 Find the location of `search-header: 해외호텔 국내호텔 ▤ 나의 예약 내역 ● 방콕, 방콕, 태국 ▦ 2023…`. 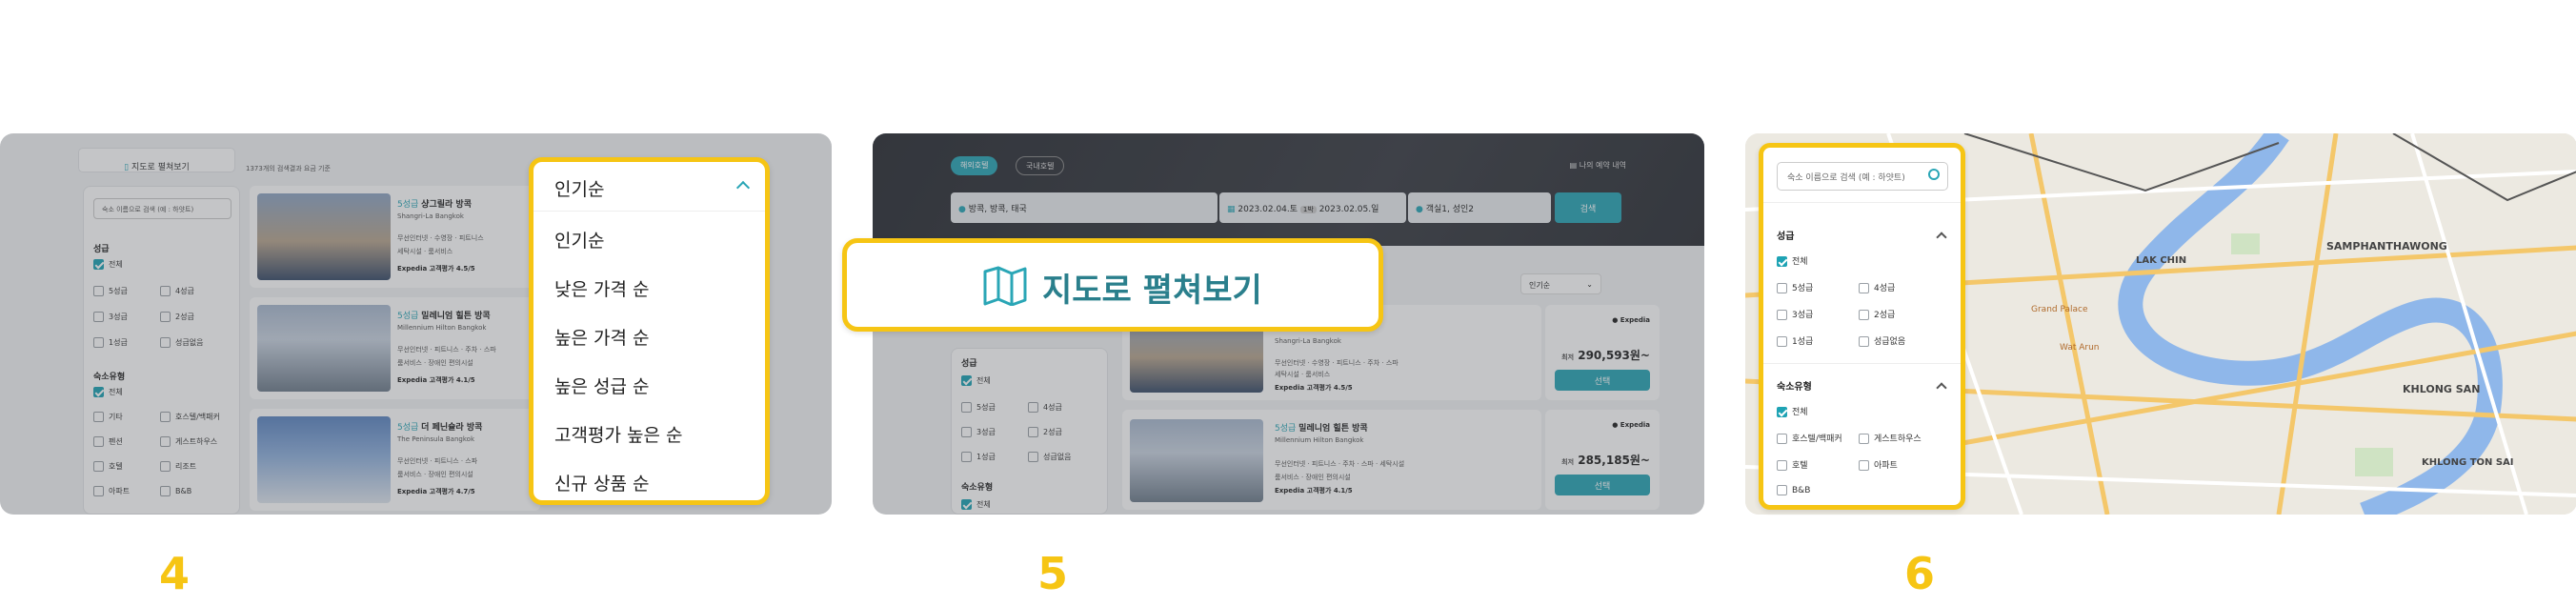

search-header: 해외호텔 국내호텔 ▤ 나의 예약 내역 ● 방콕, 방콕, 태국 ▦ 2023… is located at coordinates (1288, 189).